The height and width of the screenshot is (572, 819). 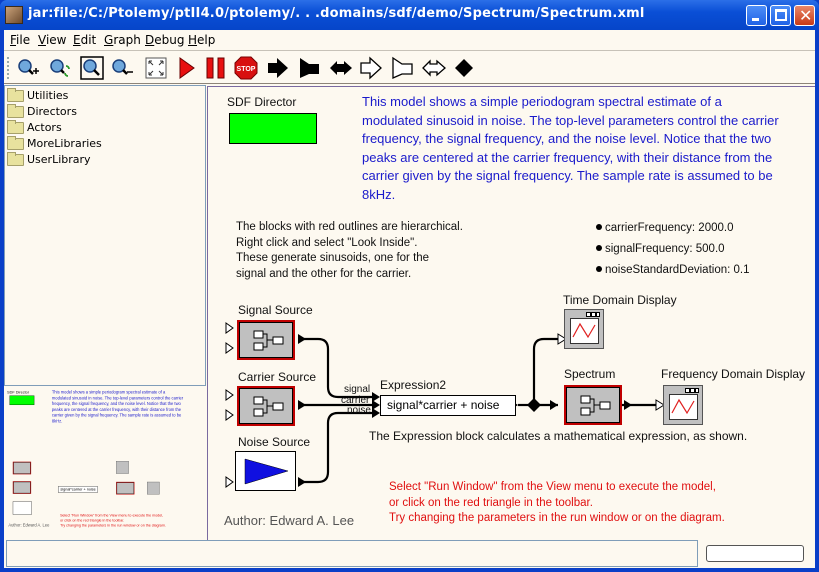 I want to click on relation-button, so click(x=464, y=68).